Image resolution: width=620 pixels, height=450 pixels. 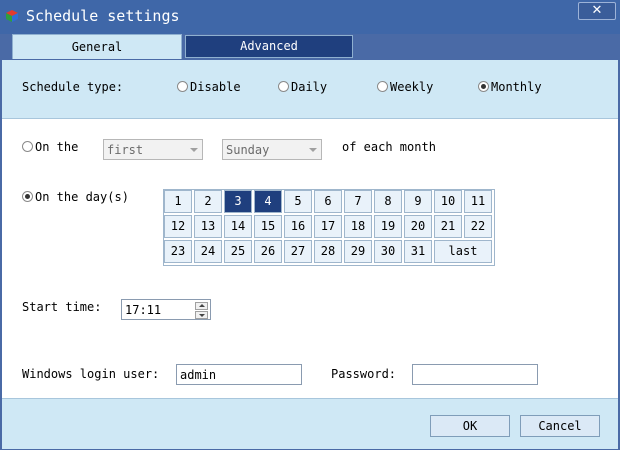 I want to click on day-cell-16: 16, so click(x=298, y=226).